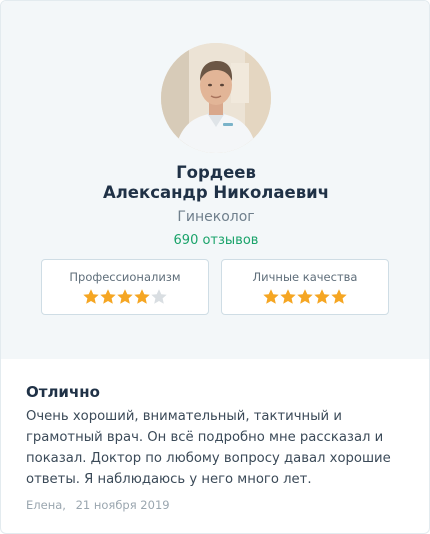 The image size is (430, 534). Describe the element at coordinates (305, 277) in the screenshot. I see `rating-label: Личные качества` at that location.